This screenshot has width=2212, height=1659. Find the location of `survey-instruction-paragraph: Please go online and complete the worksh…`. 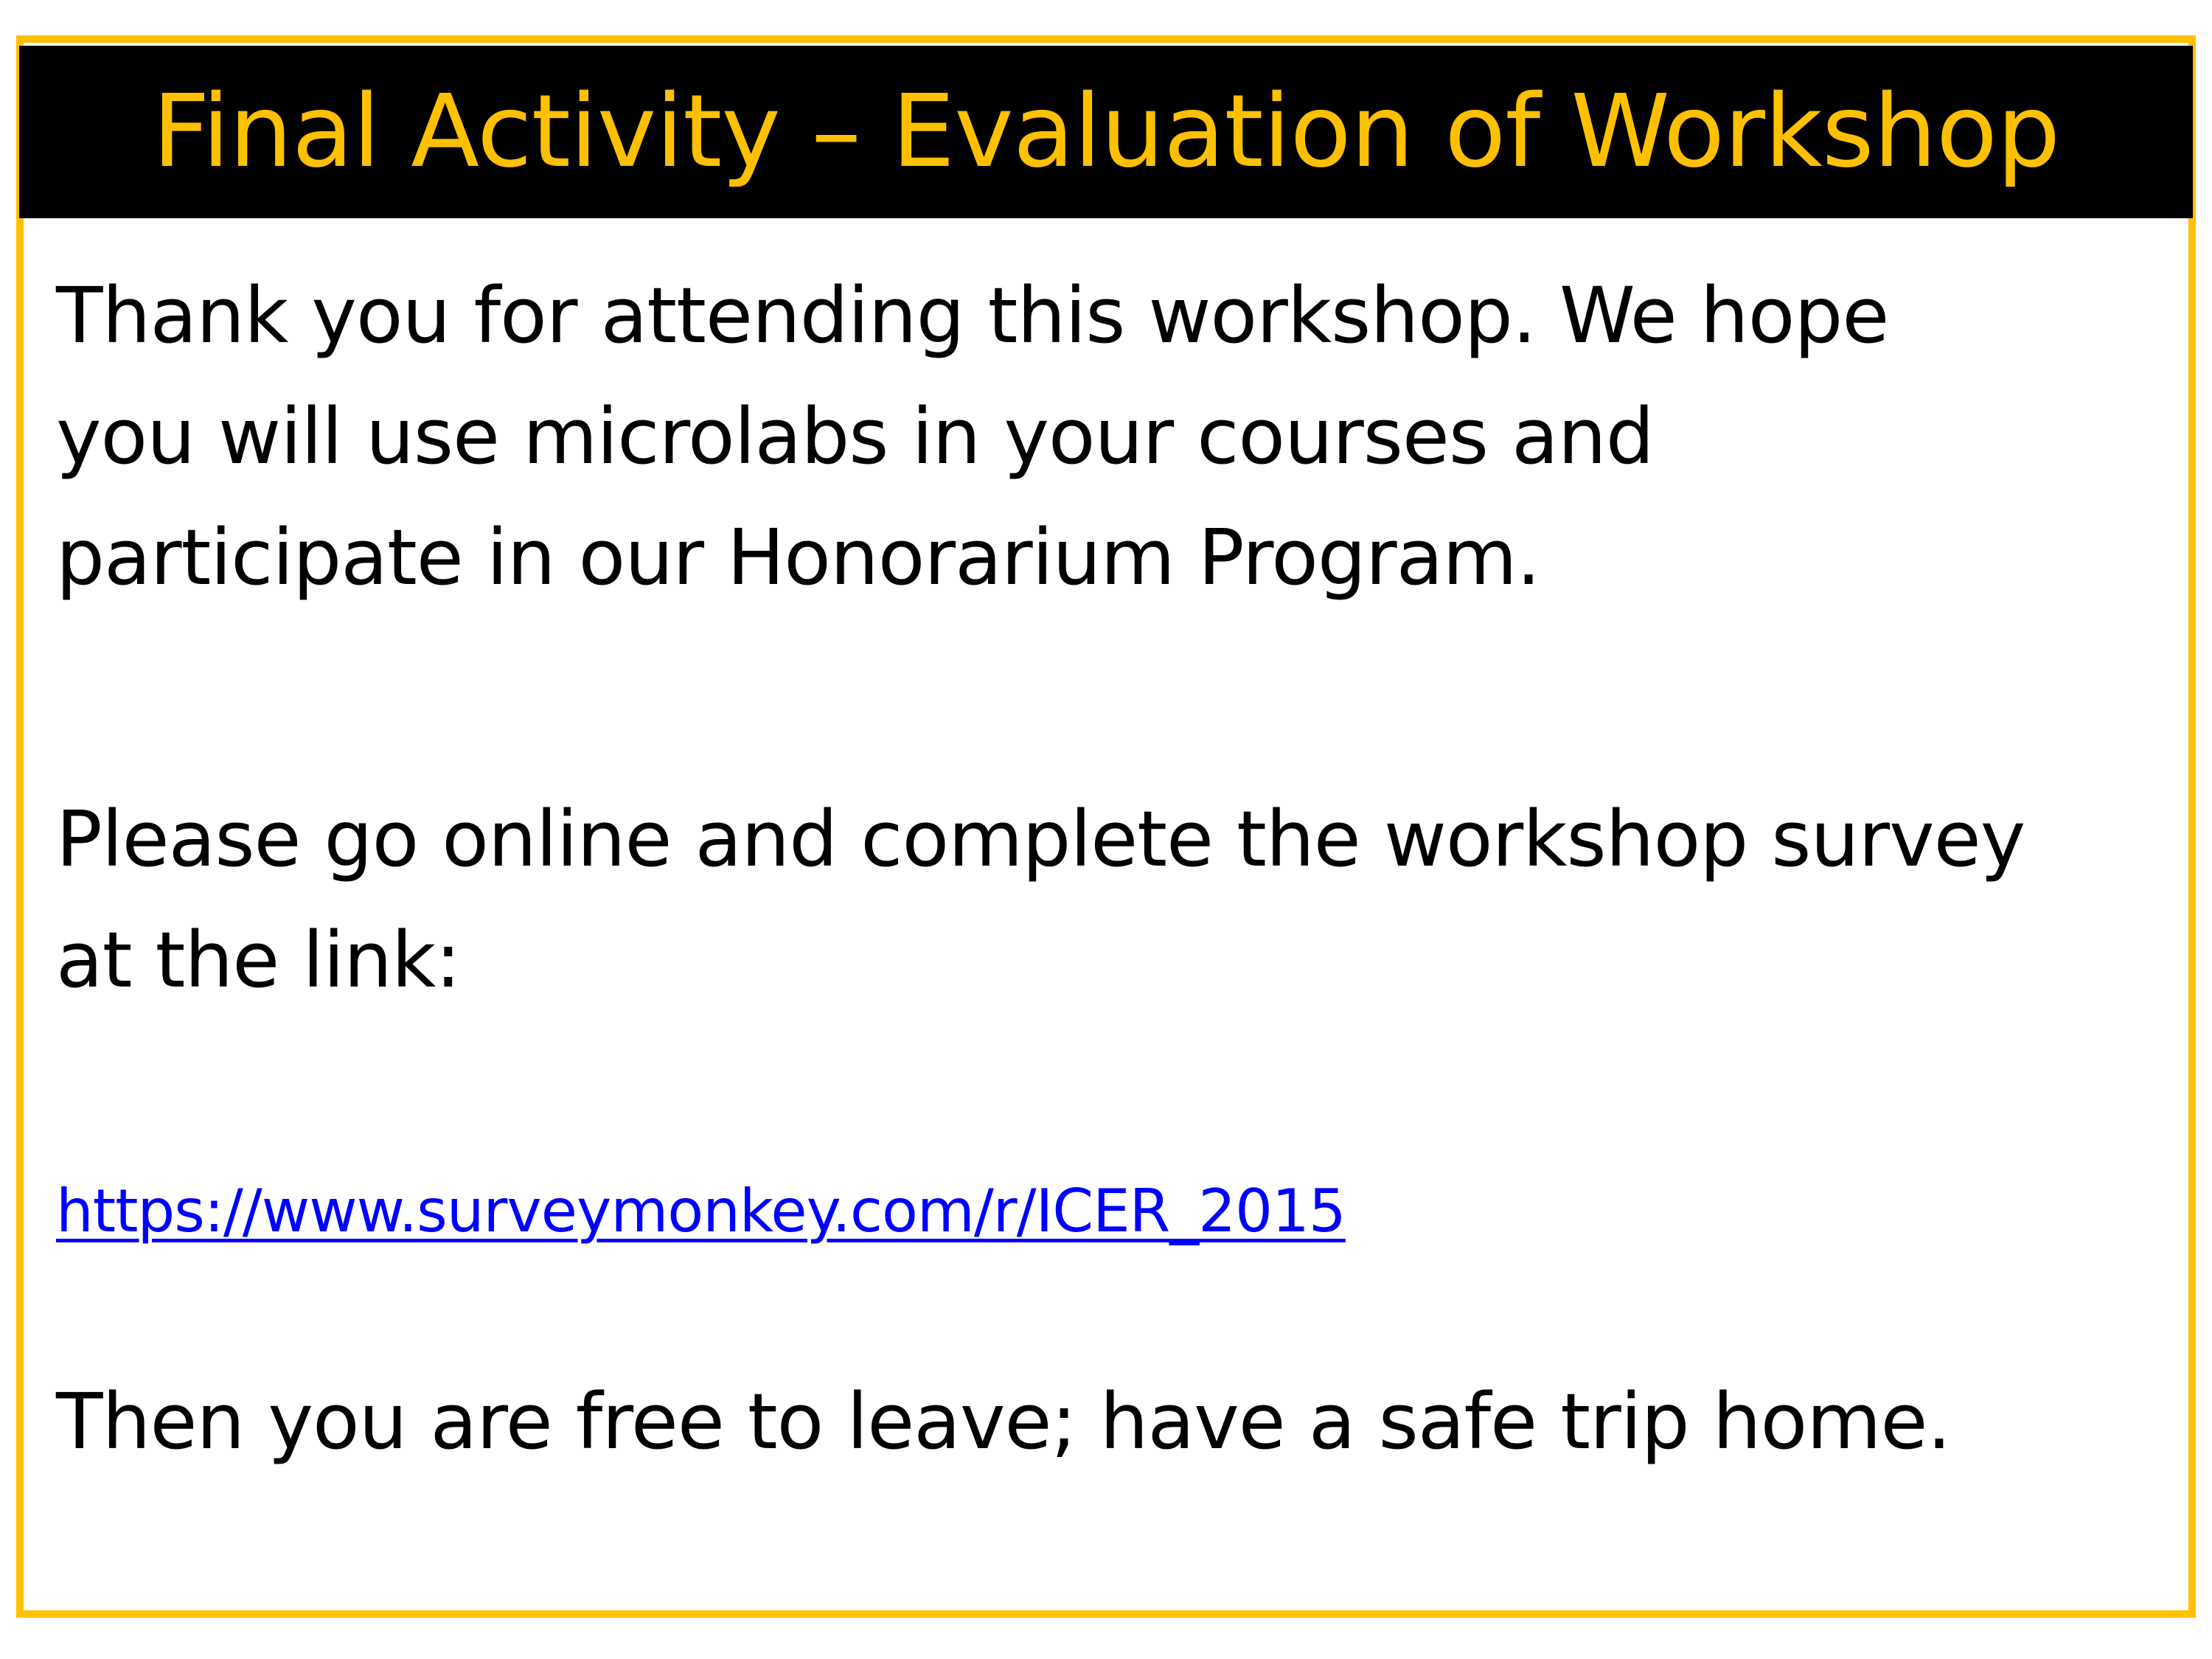

survey-instruction-paragraph: Please go online and complete the worksh… is located at coordinates (1040, 899).